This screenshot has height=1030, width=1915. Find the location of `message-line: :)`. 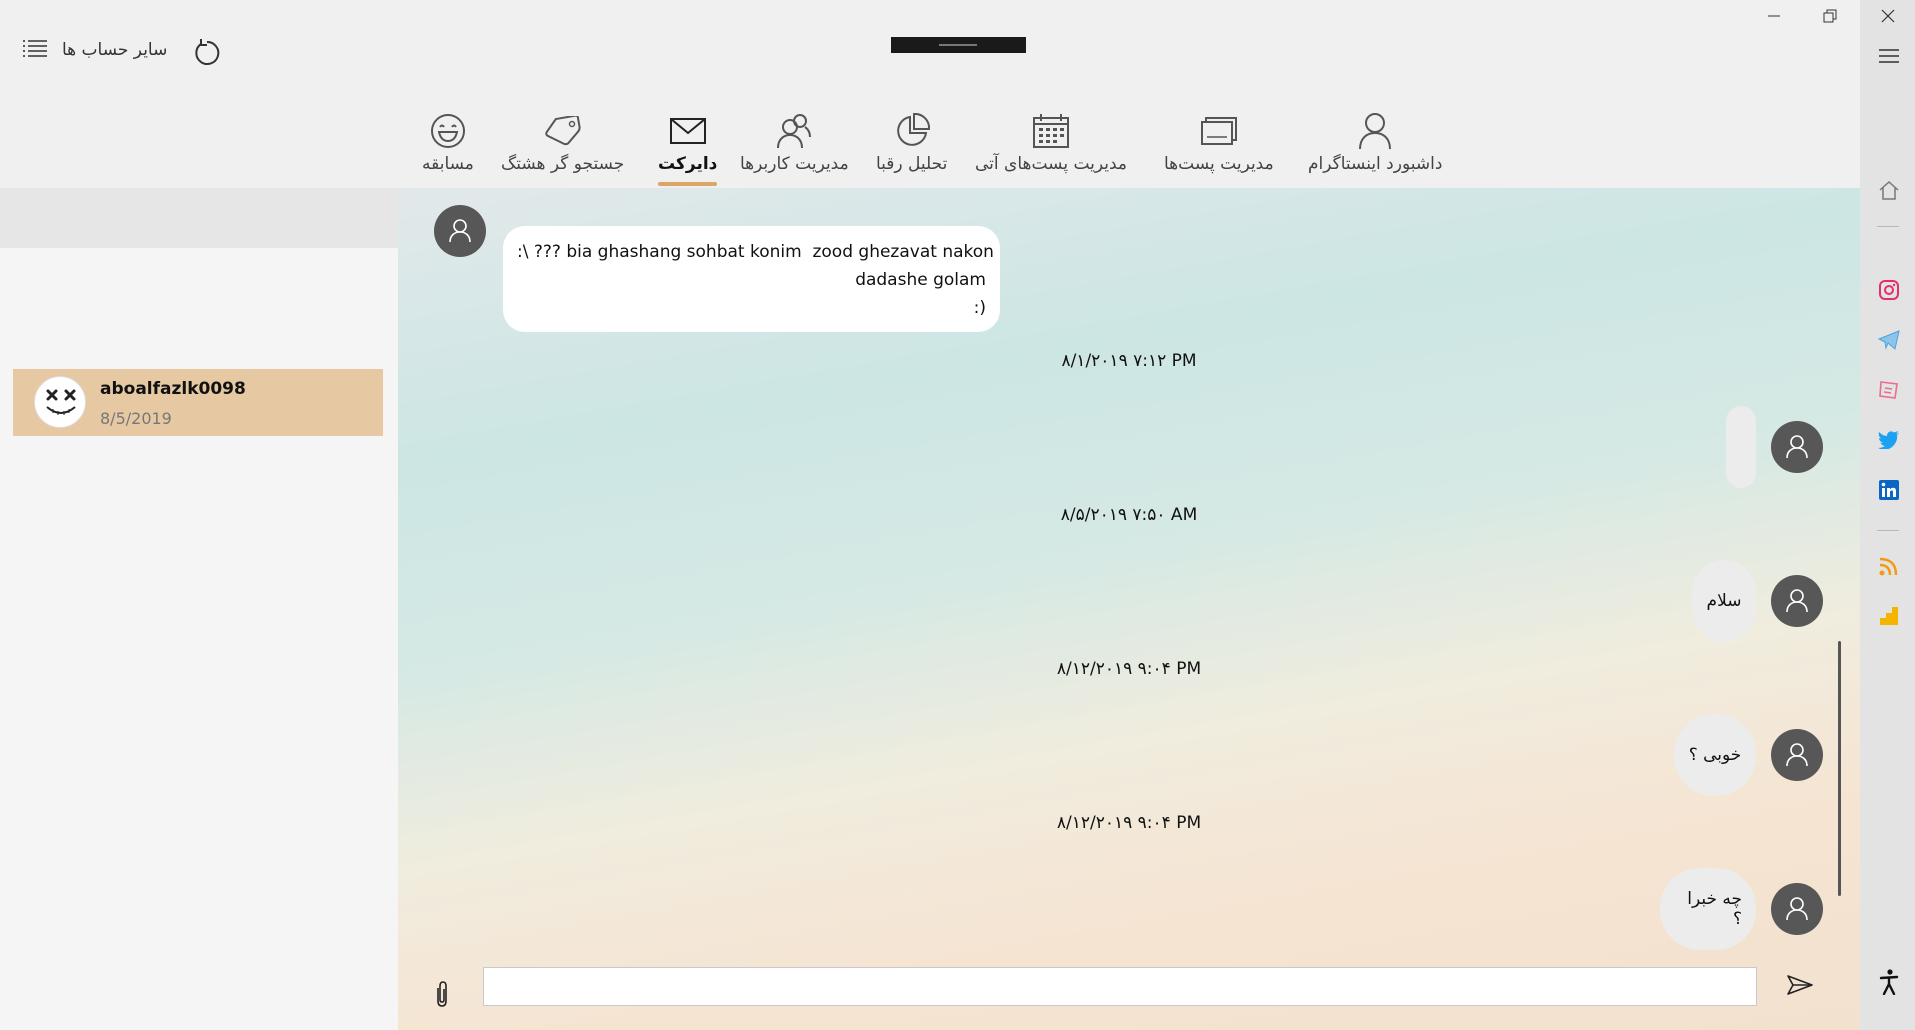

message-line: :) is located at coordinates (979, 308).